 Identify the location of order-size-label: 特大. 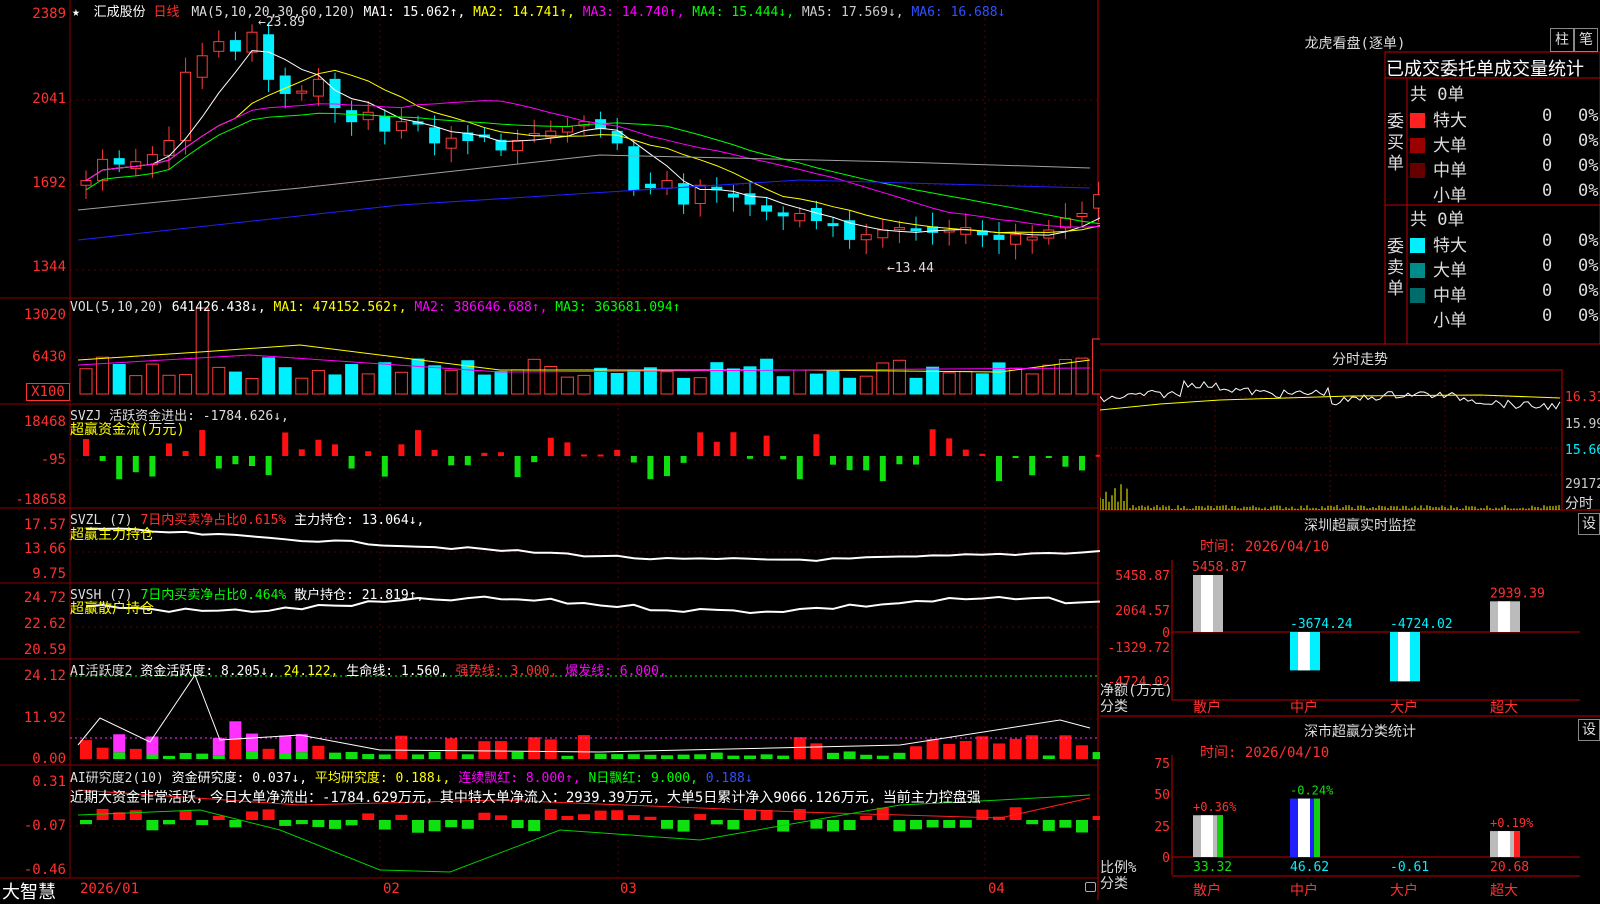
(1450, 246).